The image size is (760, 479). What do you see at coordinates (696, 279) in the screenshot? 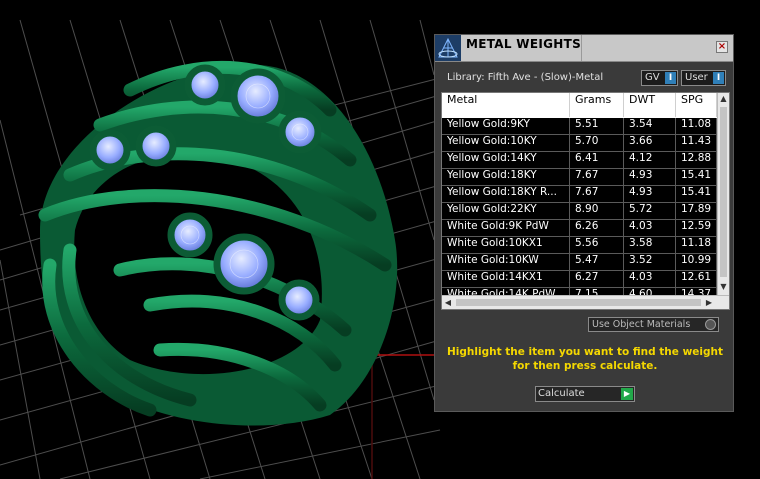
I see `spg-cell: 12.61` at bounding box center [696, 279].